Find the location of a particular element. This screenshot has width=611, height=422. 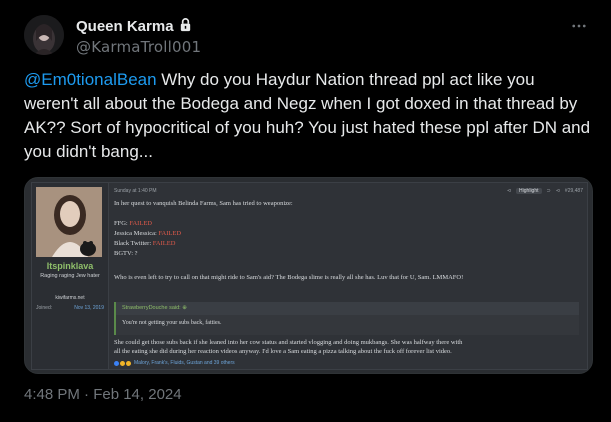

more-icon is located at coordinates (579, 26).